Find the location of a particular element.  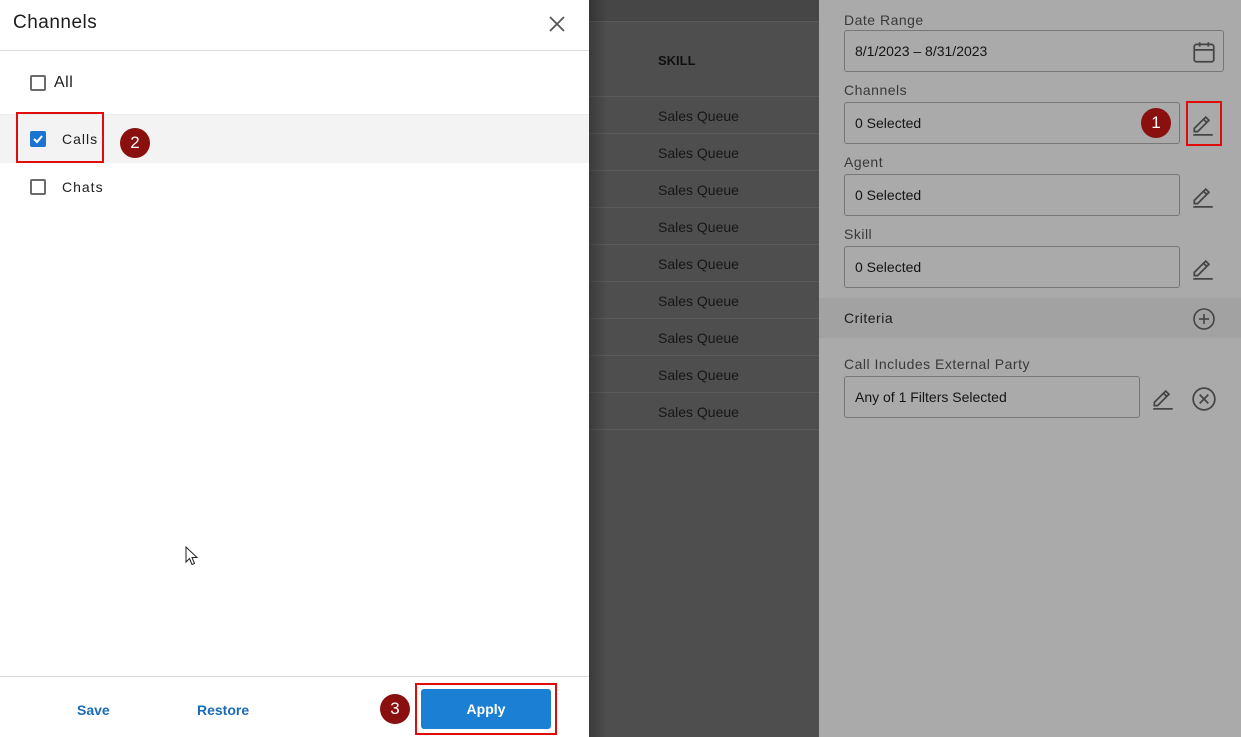

mouse-cursor-icon is located at coordinates (192, 556).